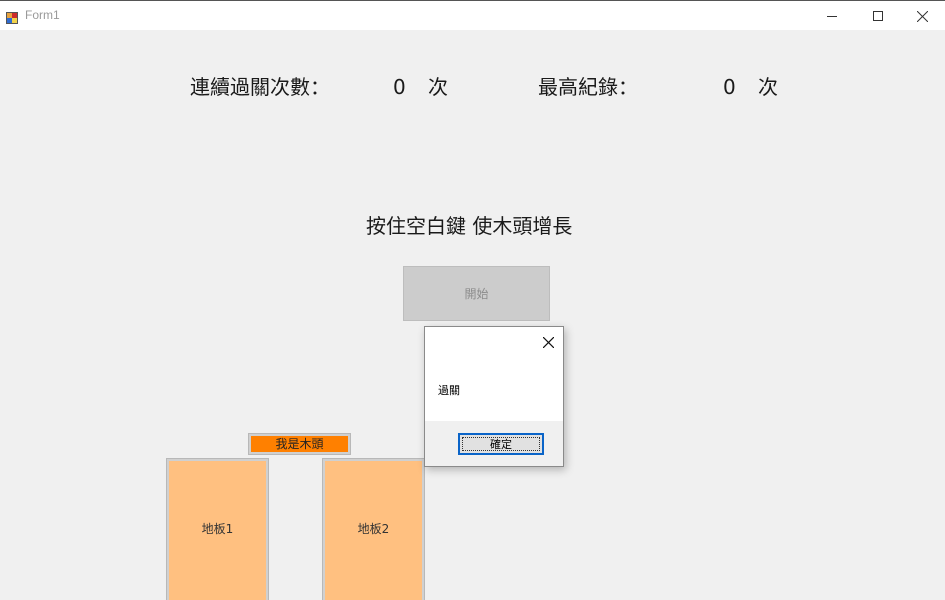 The width and height of the screenshot is (945, 600). What do you see at coordinates (469, 226) in the screenshot?
I see `instruction-text: 按住空白鍵 使木頭增長` at bounding box center [469, 226].